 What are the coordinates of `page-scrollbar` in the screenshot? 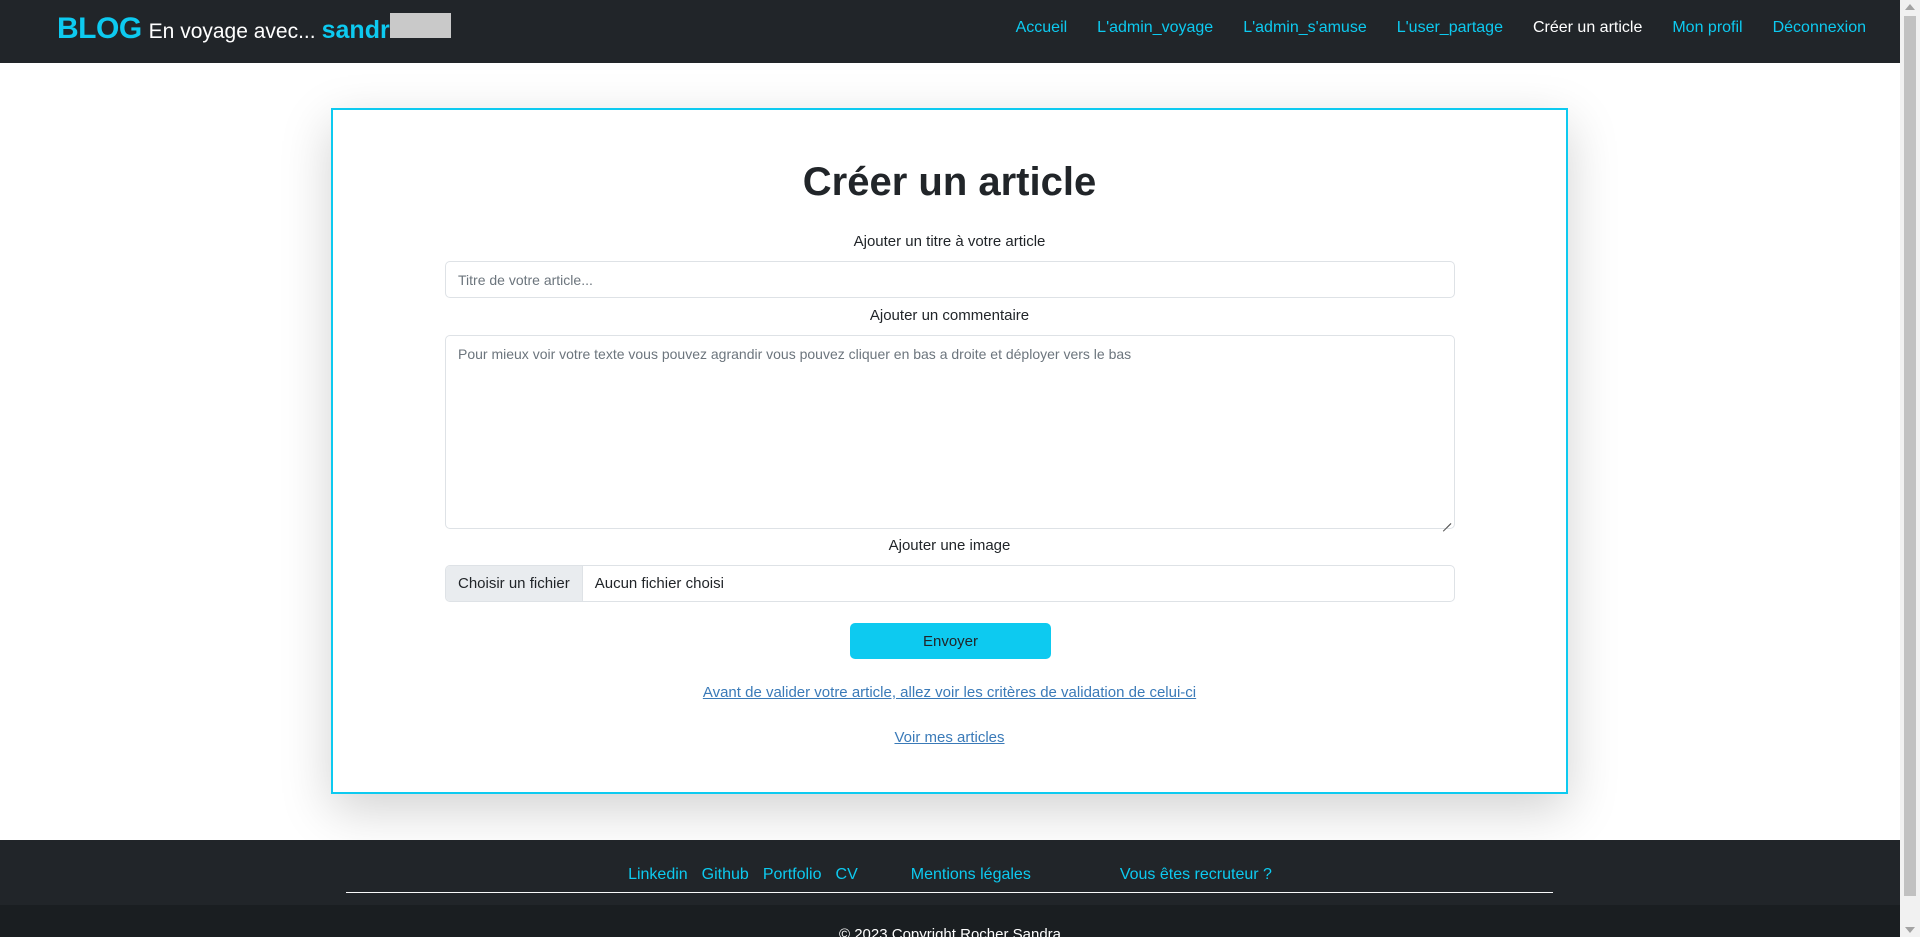 It's located at (1910, 468).